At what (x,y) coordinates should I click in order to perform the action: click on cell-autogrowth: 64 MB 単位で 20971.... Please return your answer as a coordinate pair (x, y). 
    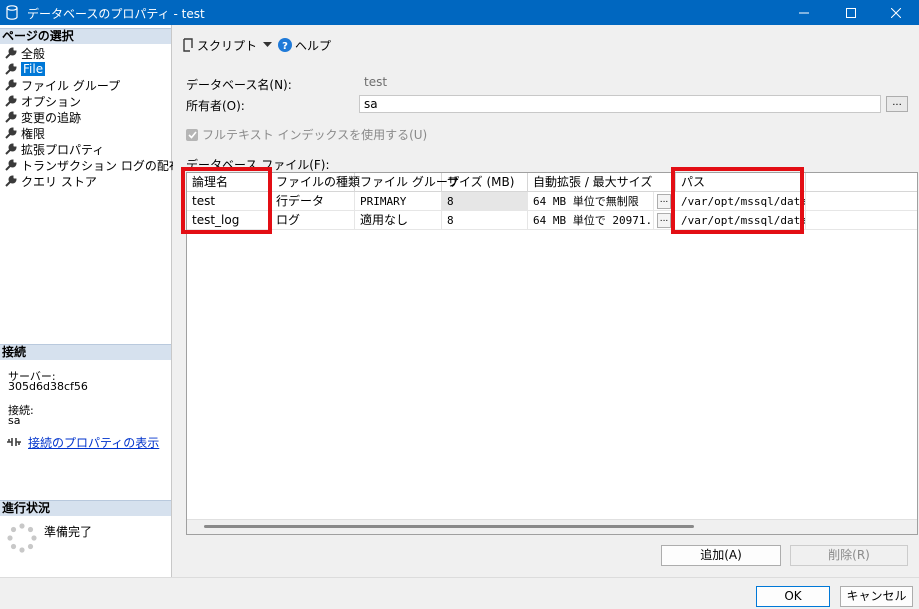
    Looking at the image, I should click on (591, 220).